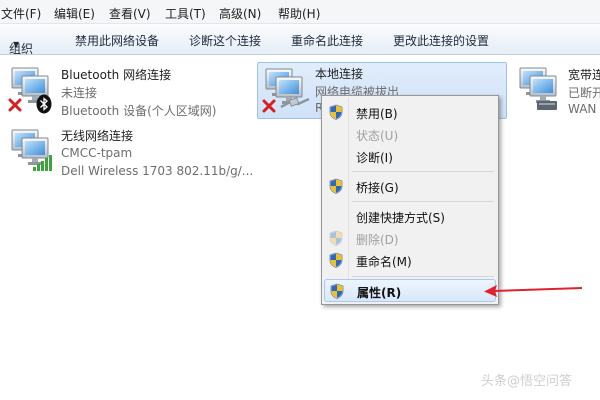 The width and height of the screenshot is (600, 400). Describe the element at coordinates (44, 104) in the screenshot. I see `bluetooth-icon` at that location.